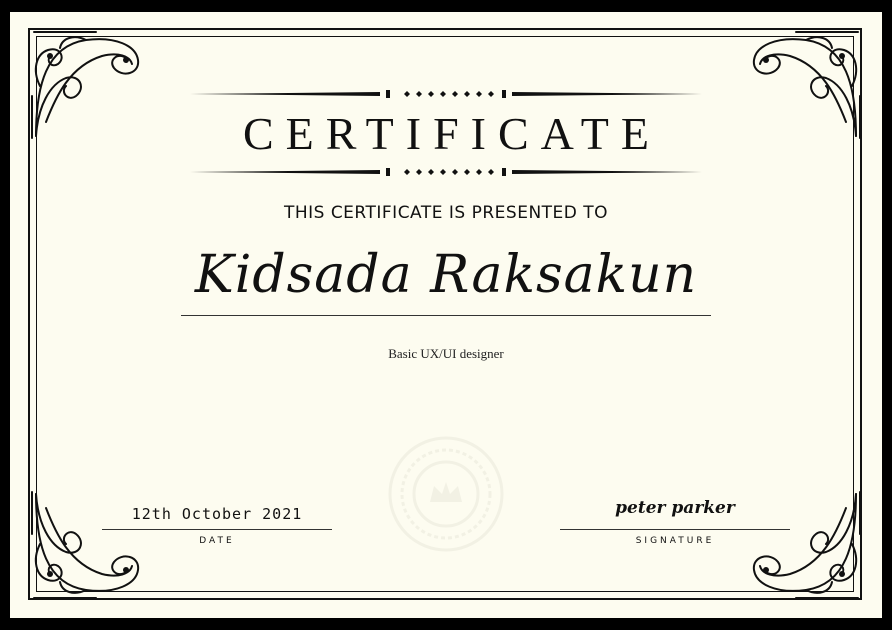 The image size is (892, 630). I want to click on date-line, so click(217, 529).